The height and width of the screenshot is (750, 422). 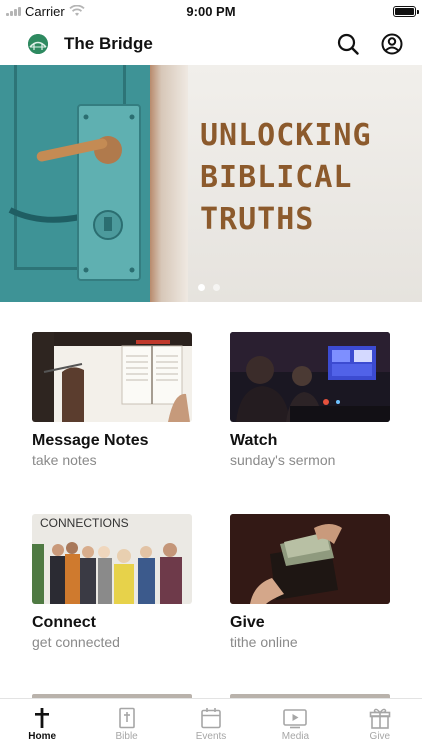 What do you see at coordinates (347, 11) in the screenshot?
I see `status-right` at bounding box center [347, 11].